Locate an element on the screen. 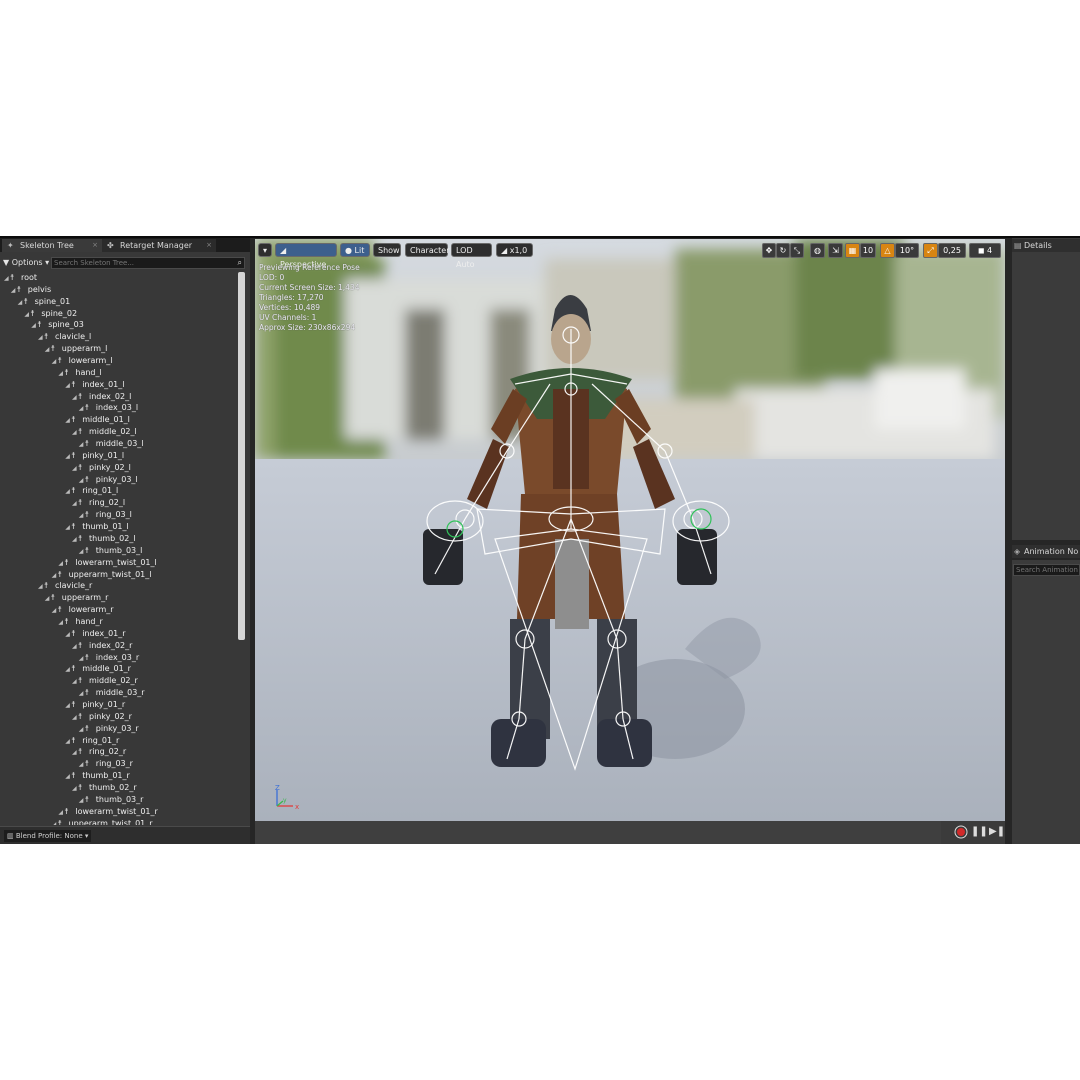 The image size is (1080, 1080). tree-row-thumb-02-r: ◢☨ thumb_02_r is located at coordinates (104, 788).